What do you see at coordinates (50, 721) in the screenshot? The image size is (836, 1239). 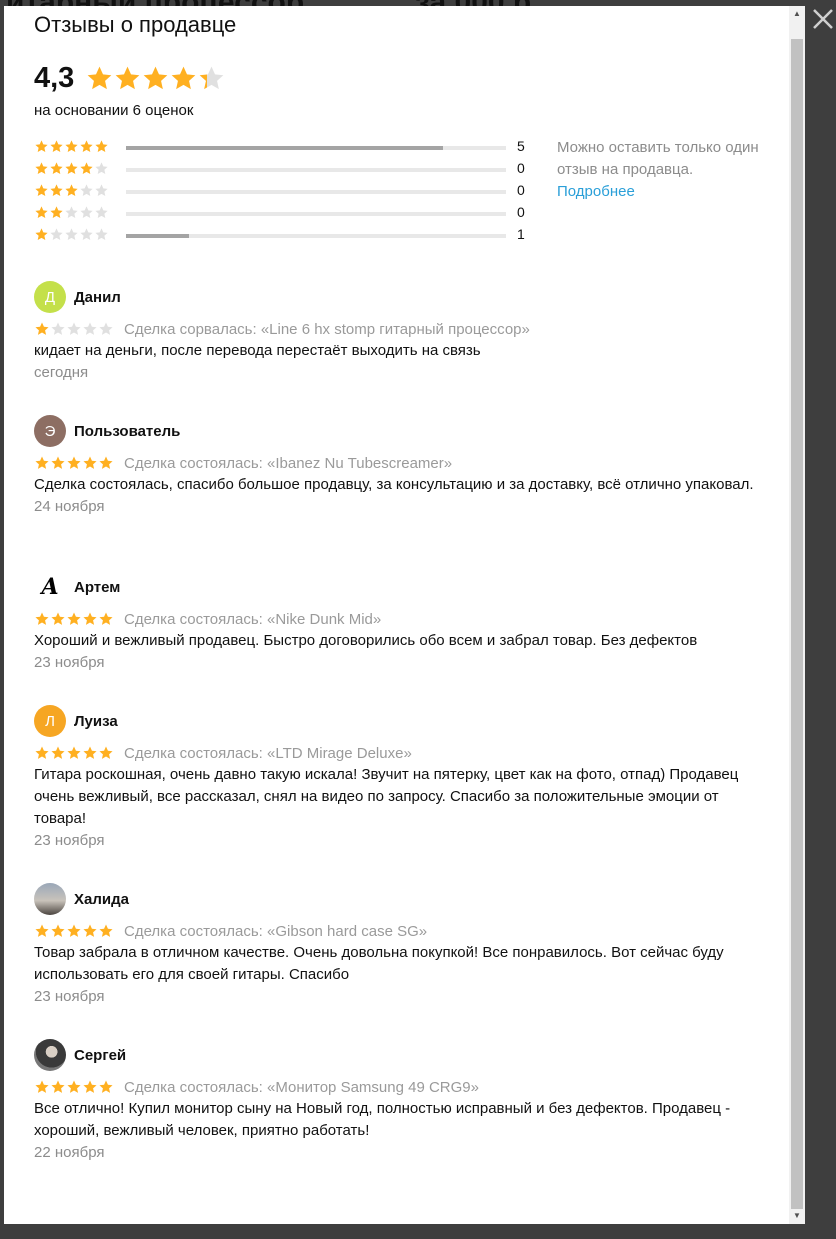 I see `avatar: Л` at bounding box center [50, 721].